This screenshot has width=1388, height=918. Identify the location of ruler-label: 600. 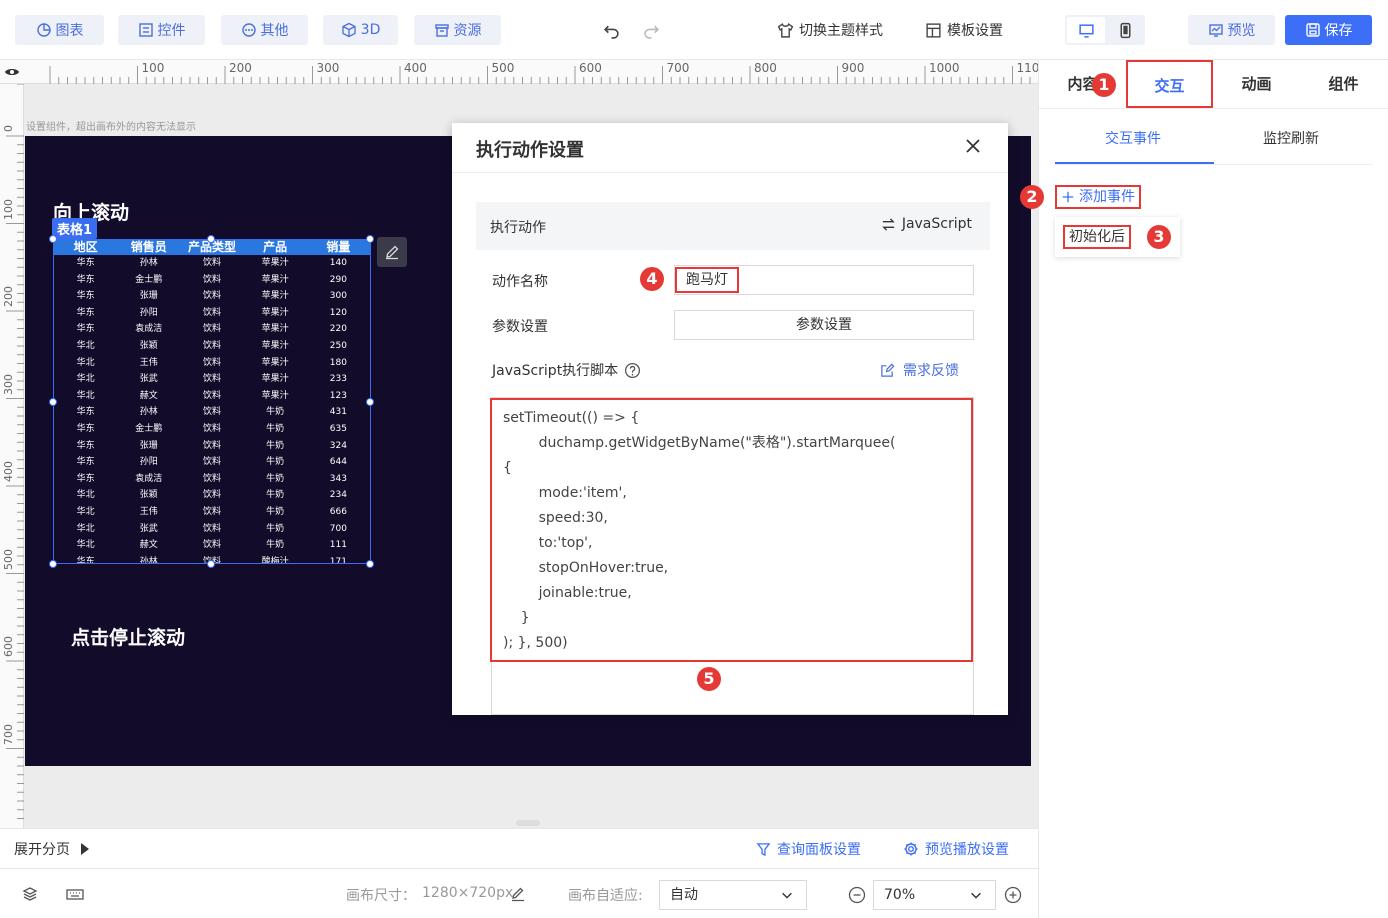
(590, 68).